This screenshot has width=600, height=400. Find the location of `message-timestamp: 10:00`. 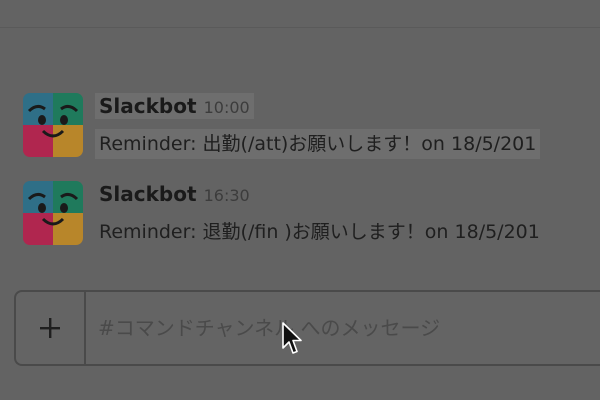

message-timestamp: 10:00 is located at coordinates (227, 107).